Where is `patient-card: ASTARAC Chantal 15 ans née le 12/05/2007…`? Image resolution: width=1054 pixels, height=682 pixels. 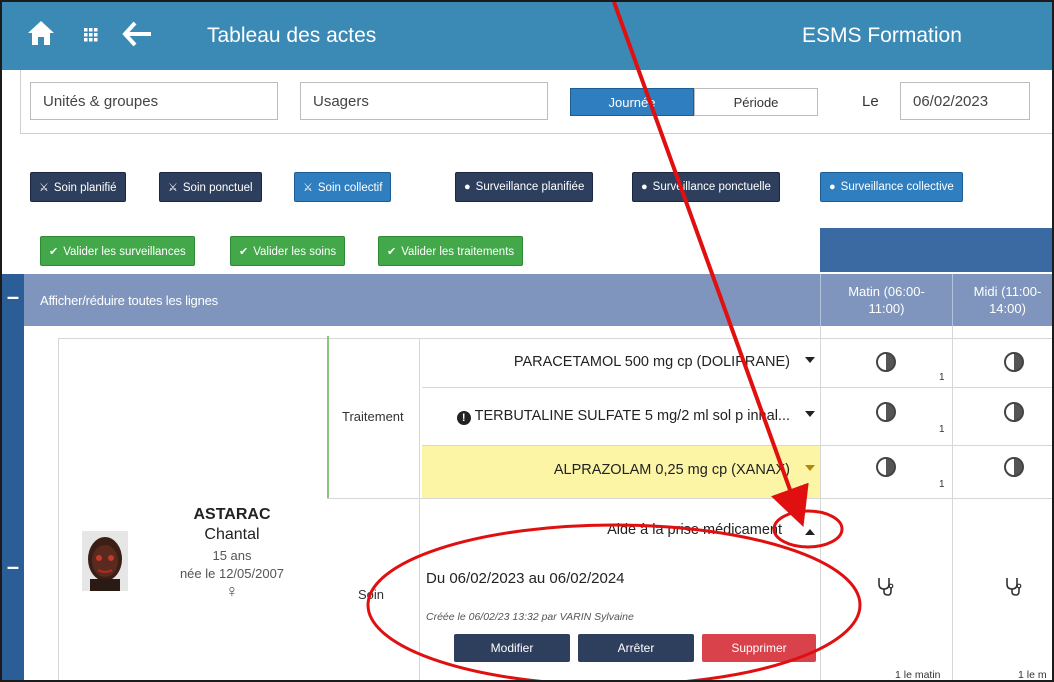 patient-card: ASTARAC Chantal 15 ans née le 12/05/2007… is located at coordinates (232, 554).